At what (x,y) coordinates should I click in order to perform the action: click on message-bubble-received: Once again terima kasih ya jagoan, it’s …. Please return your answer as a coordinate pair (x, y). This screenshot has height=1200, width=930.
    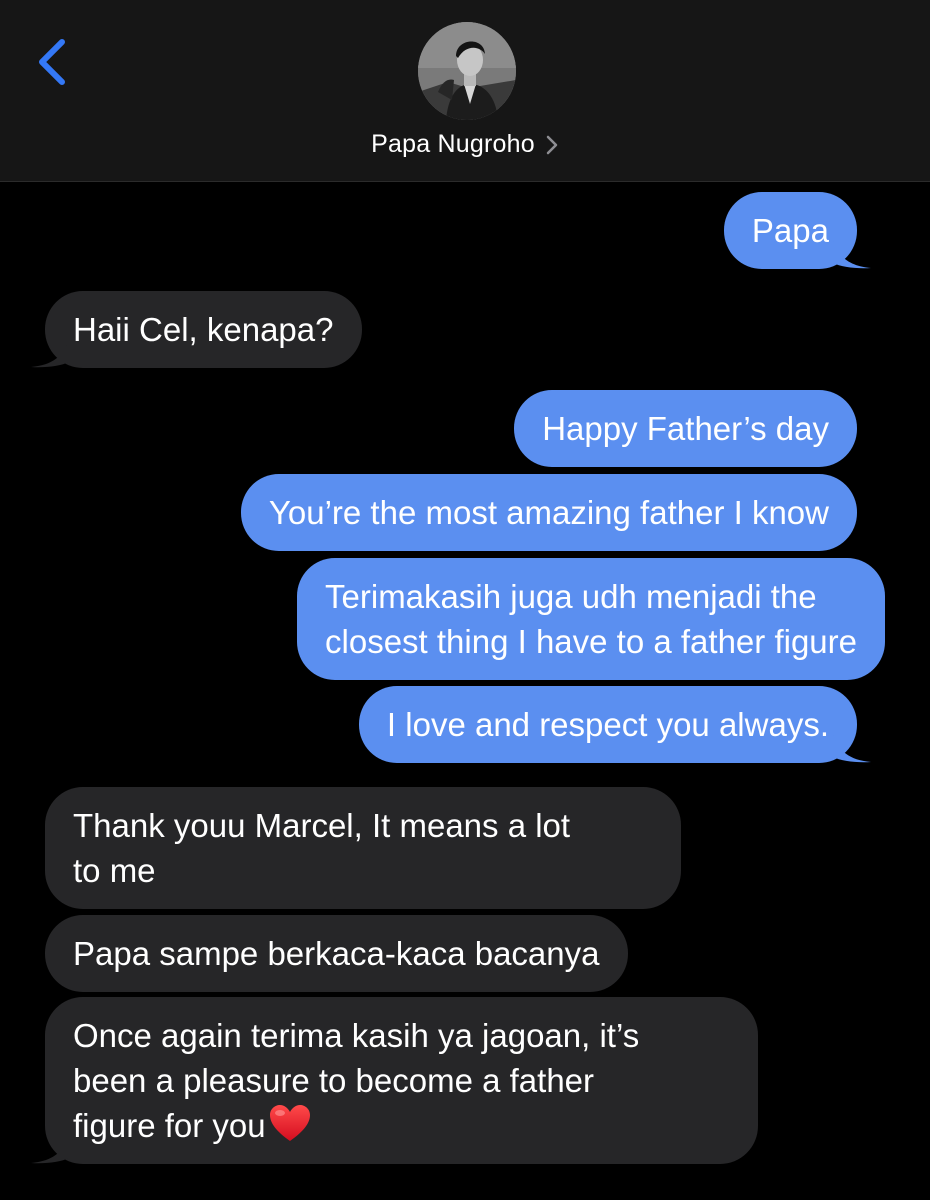
    Looking at the image, I should click on (394, 1080).